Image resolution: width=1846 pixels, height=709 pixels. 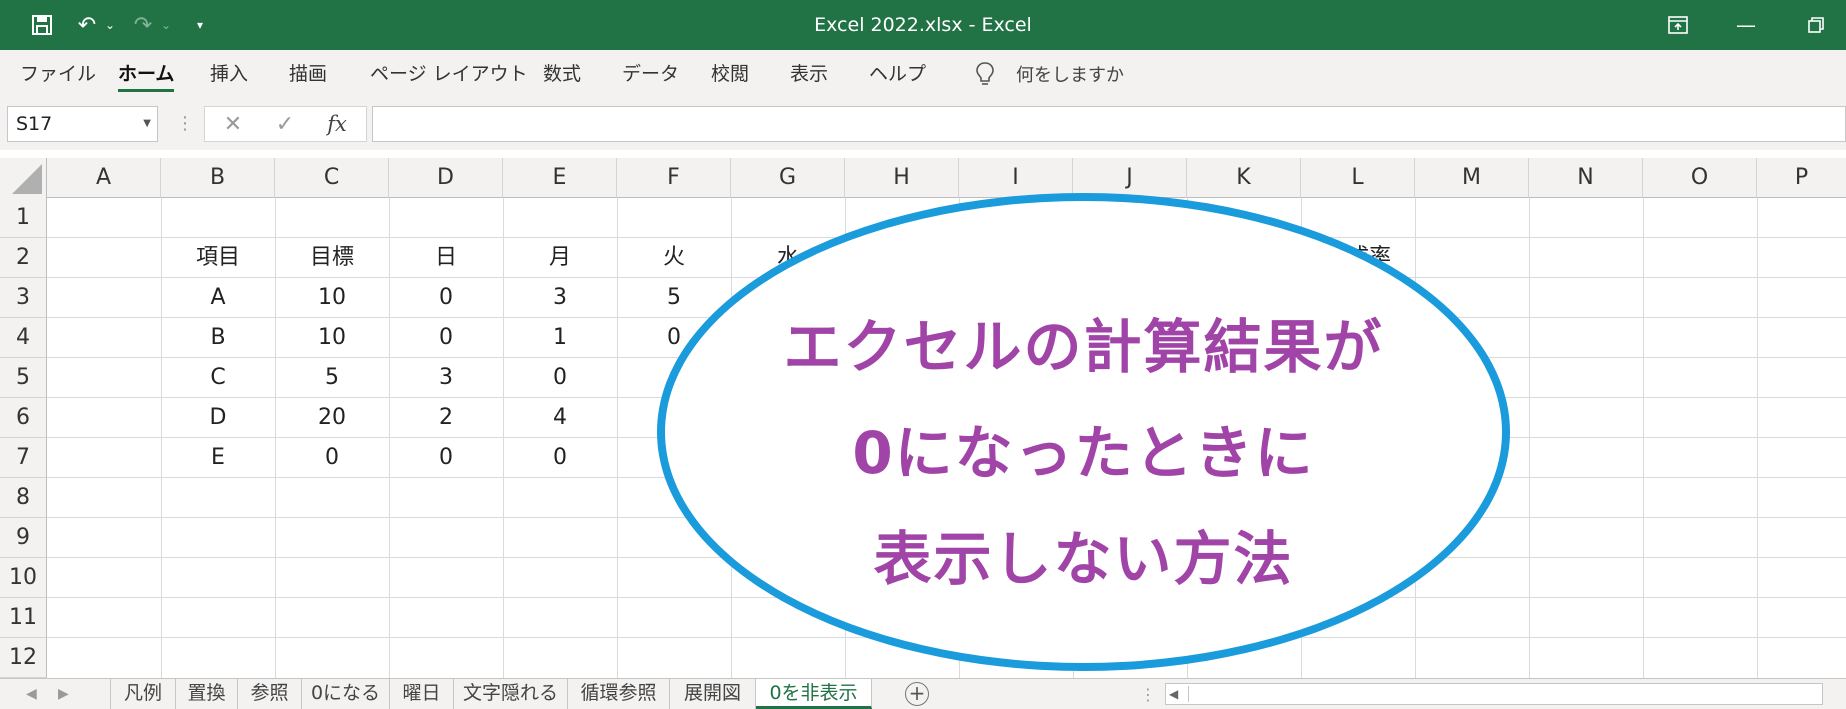 I want to click on row-header-11: 11, so click(x=23, y=618).